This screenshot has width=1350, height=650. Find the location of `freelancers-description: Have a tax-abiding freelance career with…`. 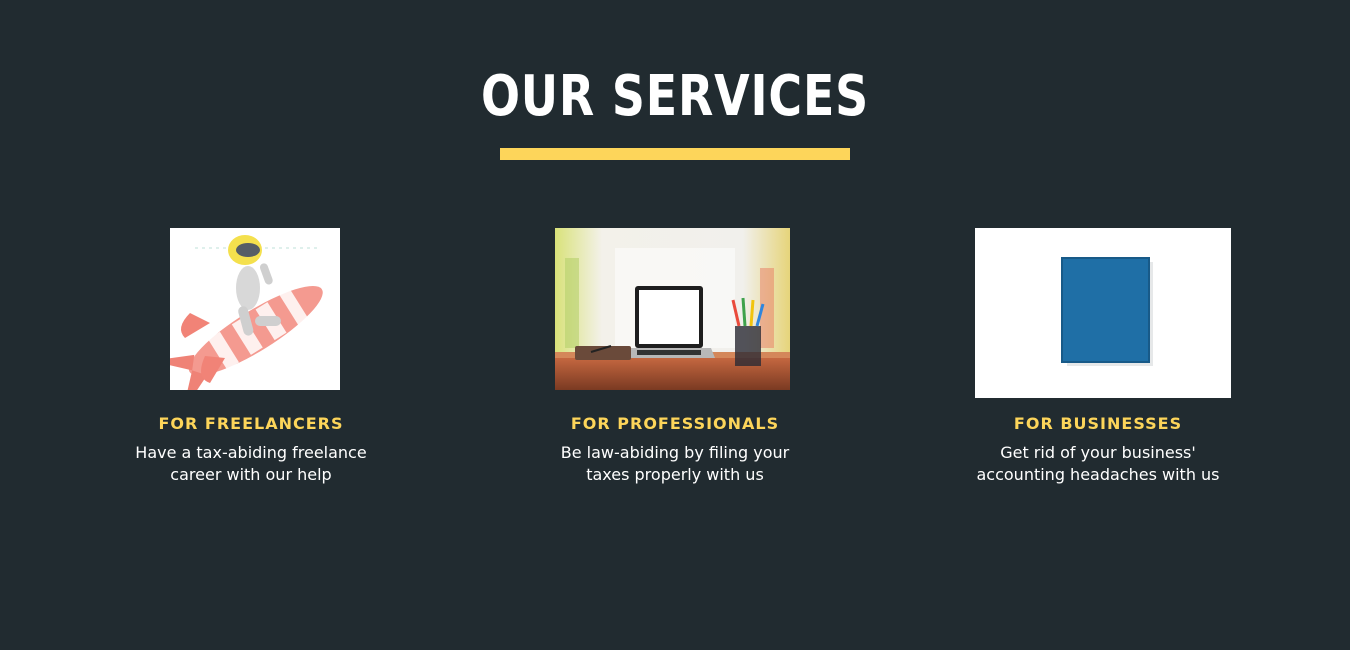

freelancers-description: Have a tax-abiding freelance career with… is located at coordinates (251, 463).